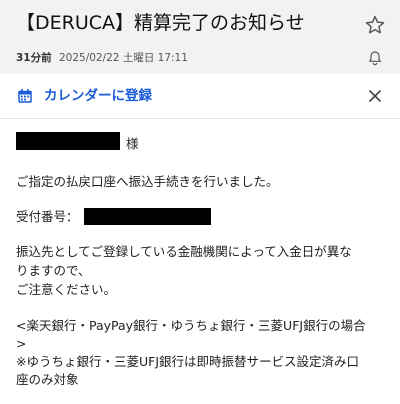 Image resolution: width=400 pixels, height=404 pixels. What do you see at coordinates (375, 58) in the screenshot?
I see `bell-icon` at bounding box center [375, 58].